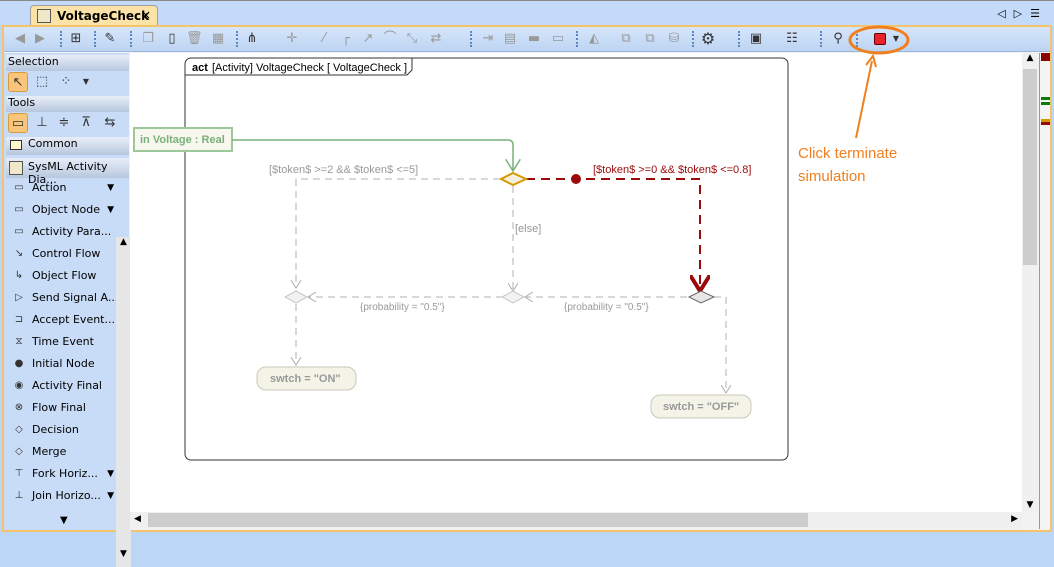  What do you see at coordinates (613, 234) in the screenshot?
I see `active-flow-right-guard` at bounding box center [613, 234].